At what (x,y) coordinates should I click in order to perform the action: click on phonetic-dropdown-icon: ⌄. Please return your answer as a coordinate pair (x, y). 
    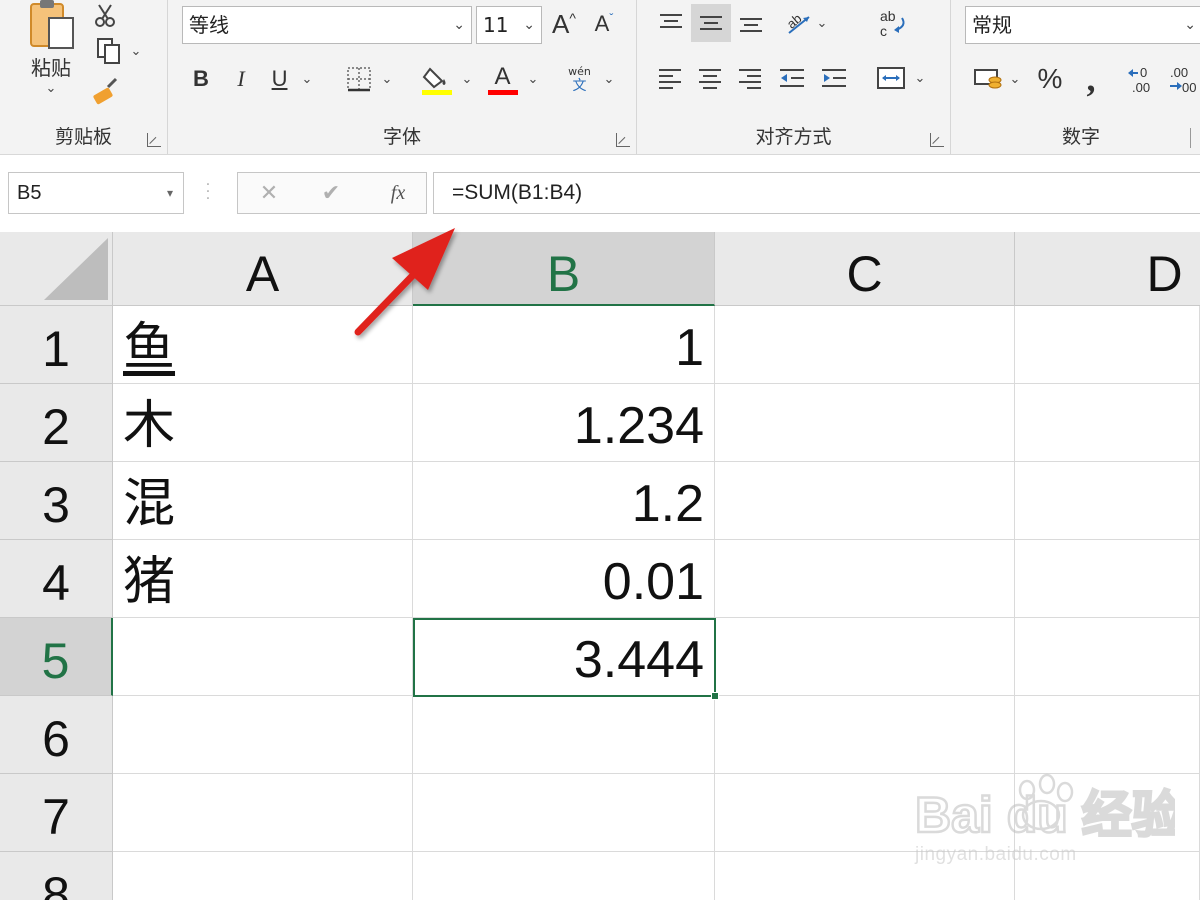
    Looking at the image, I should click on (609, 79).